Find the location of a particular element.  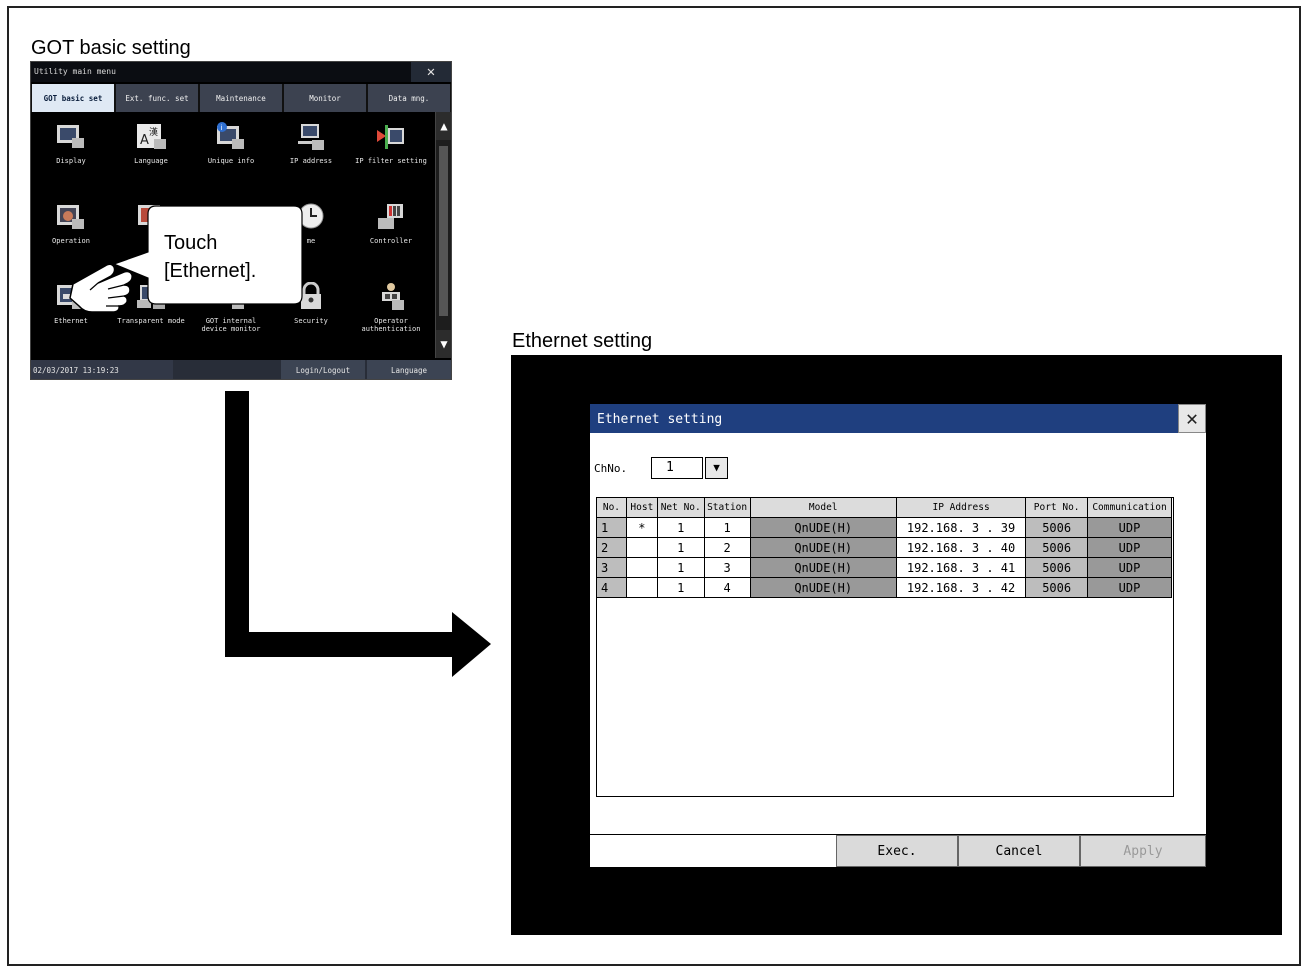

svg-text: 漢 is located at coordinates (153, 132).